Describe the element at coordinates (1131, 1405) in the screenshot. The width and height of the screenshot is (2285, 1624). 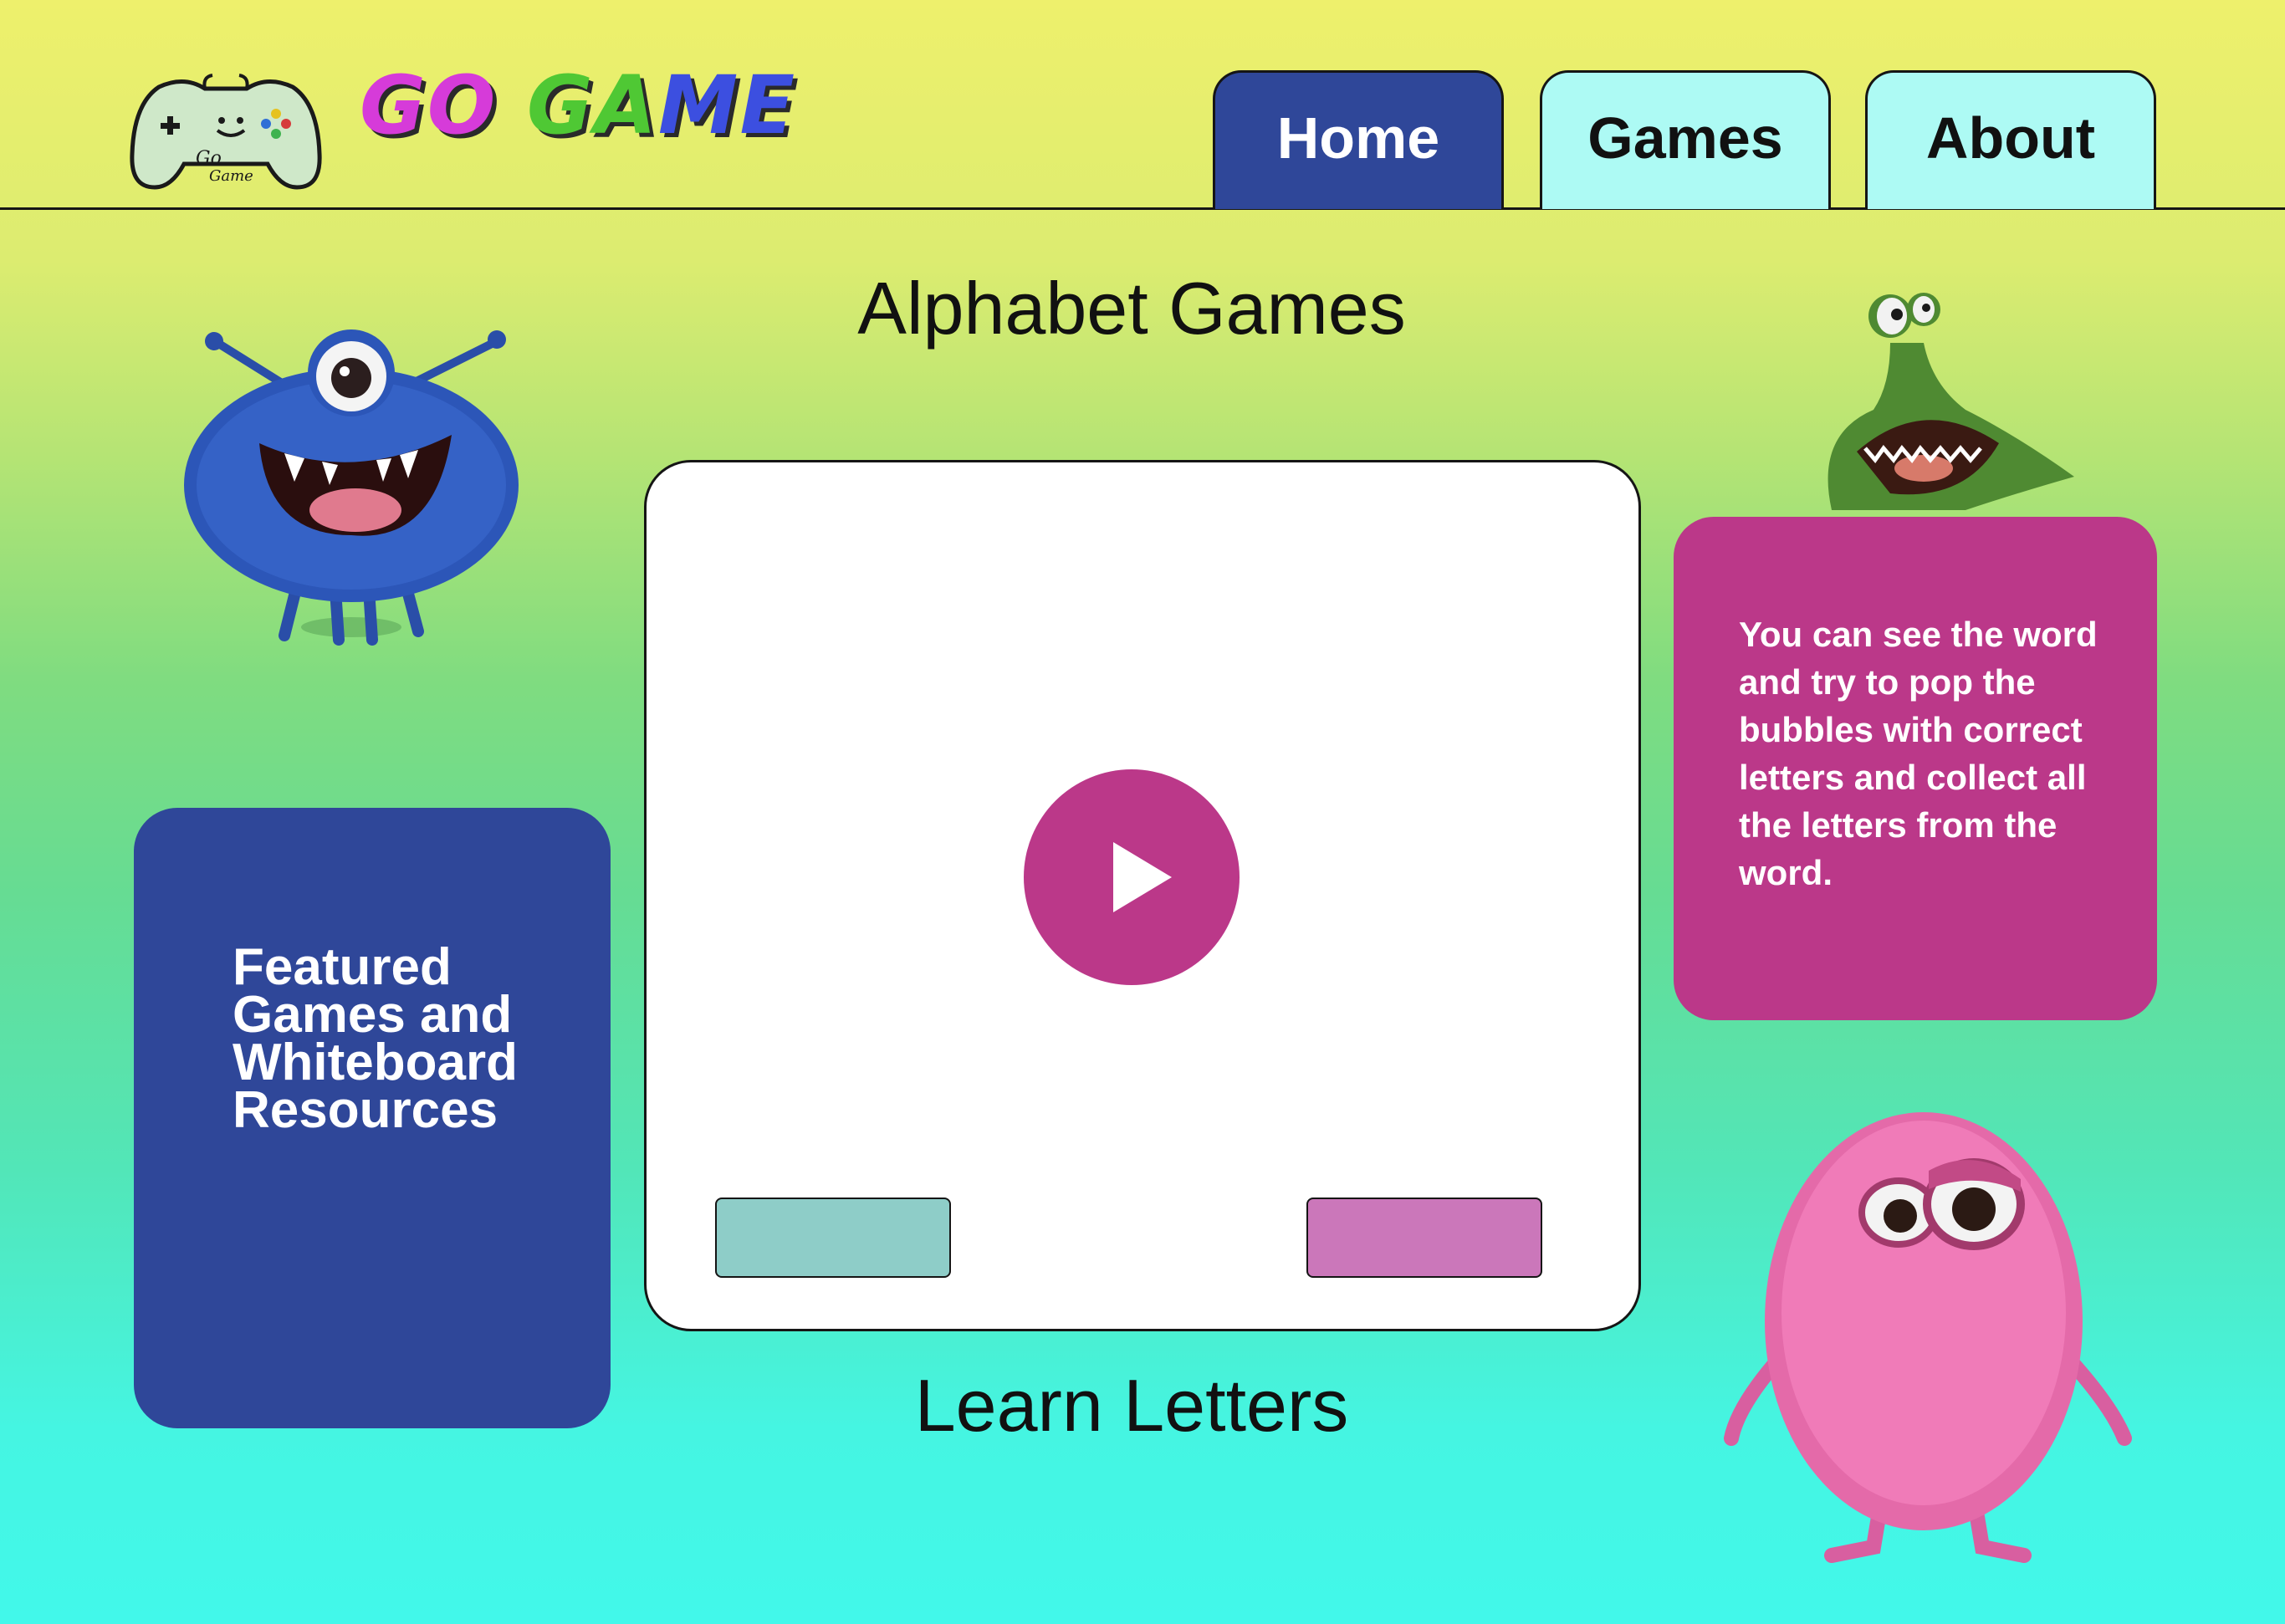
I see `game-subtitle: Learn Letters` at that location.